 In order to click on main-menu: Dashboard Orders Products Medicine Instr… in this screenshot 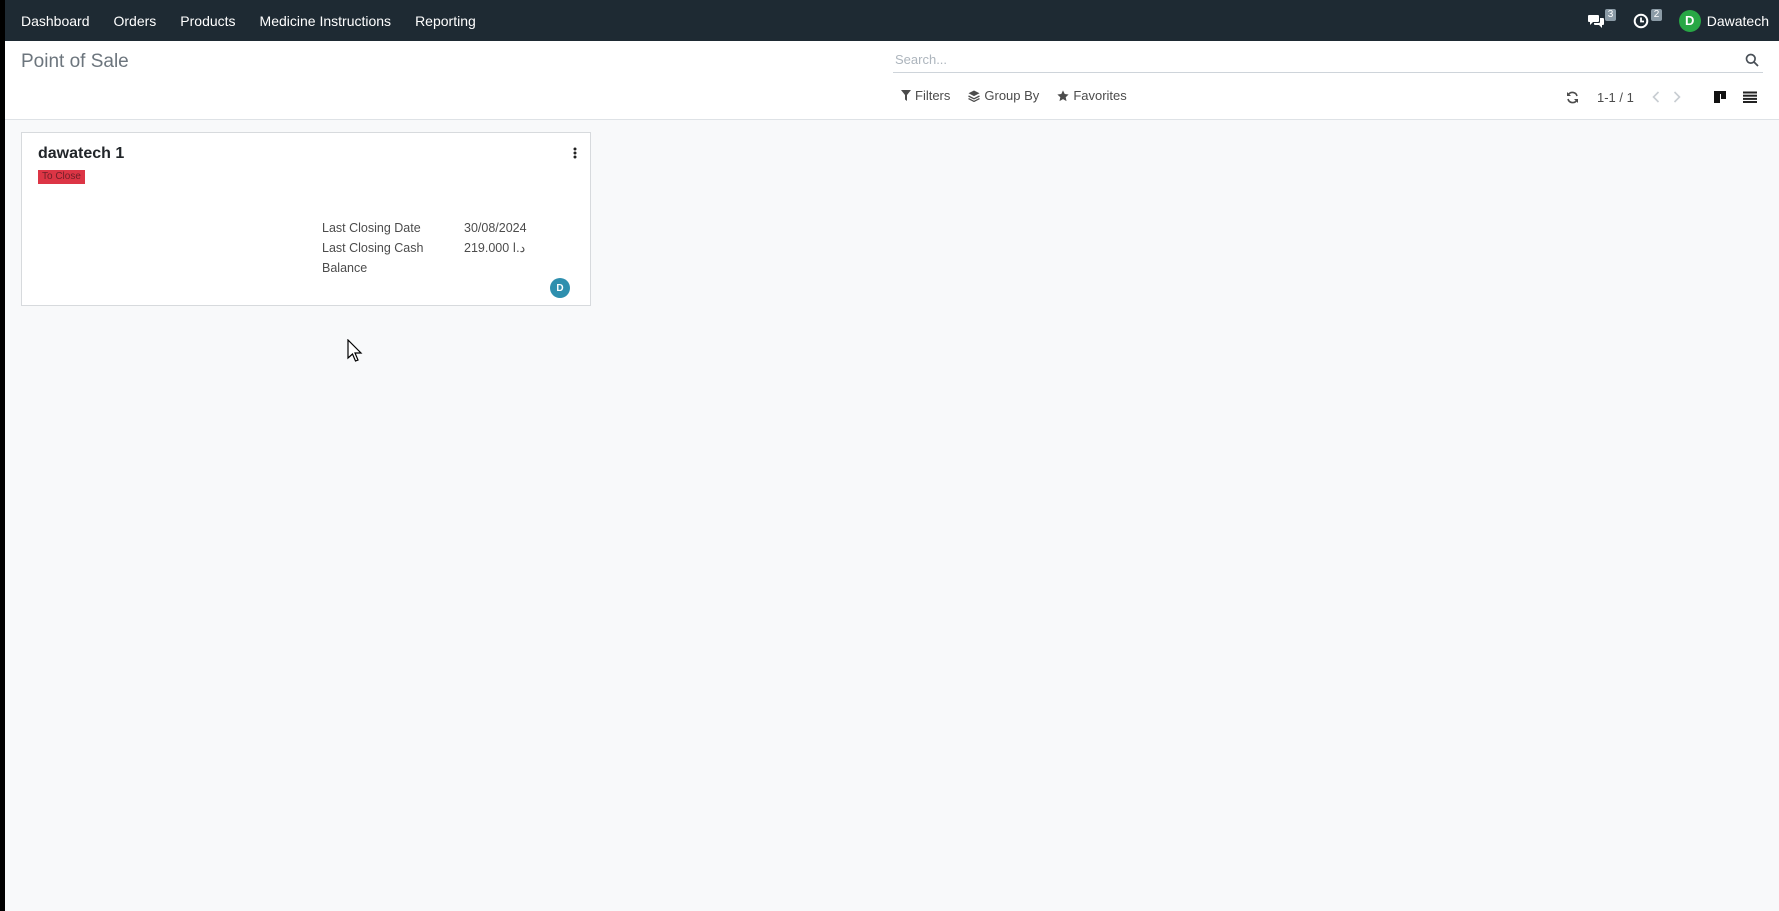, I will do `click(250, 20)`.